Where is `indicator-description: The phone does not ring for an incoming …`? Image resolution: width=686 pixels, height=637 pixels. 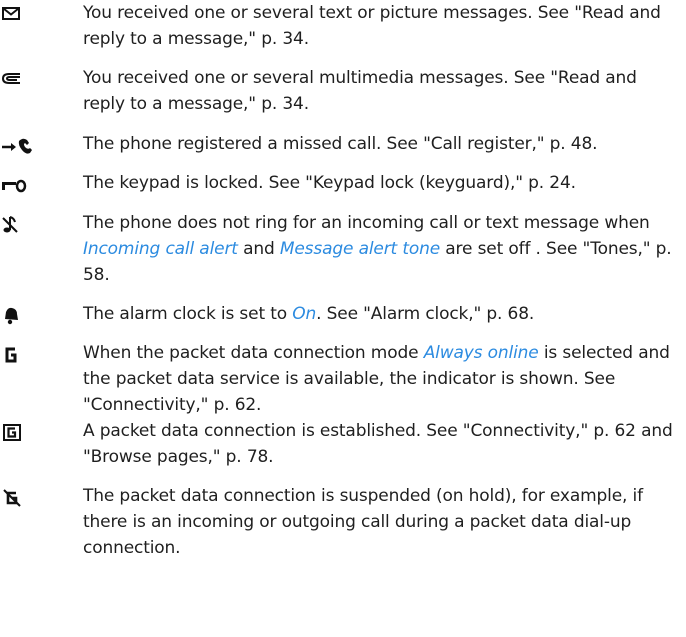
indicator-description: The phone does not ring for an incoming … is located at coordinates (382, 249).